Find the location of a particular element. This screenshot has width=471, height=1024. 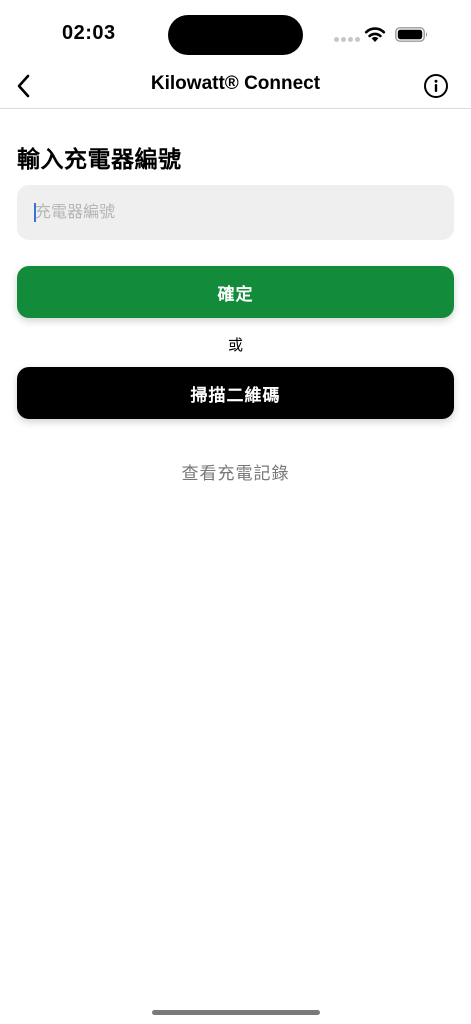

info-circle-icon is located at coordinates (436, 86).